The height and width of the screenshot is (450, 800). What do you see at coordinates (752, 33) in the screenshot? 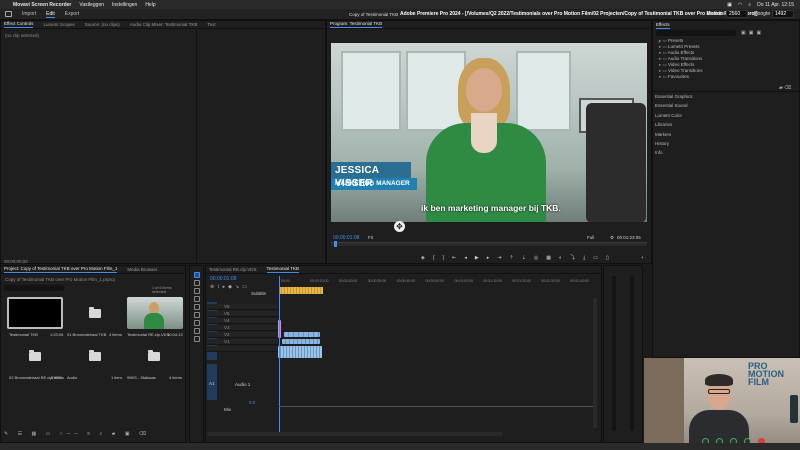
I see `effects-filter-icons: ▣▣▣` at bounding box center [752, 33].